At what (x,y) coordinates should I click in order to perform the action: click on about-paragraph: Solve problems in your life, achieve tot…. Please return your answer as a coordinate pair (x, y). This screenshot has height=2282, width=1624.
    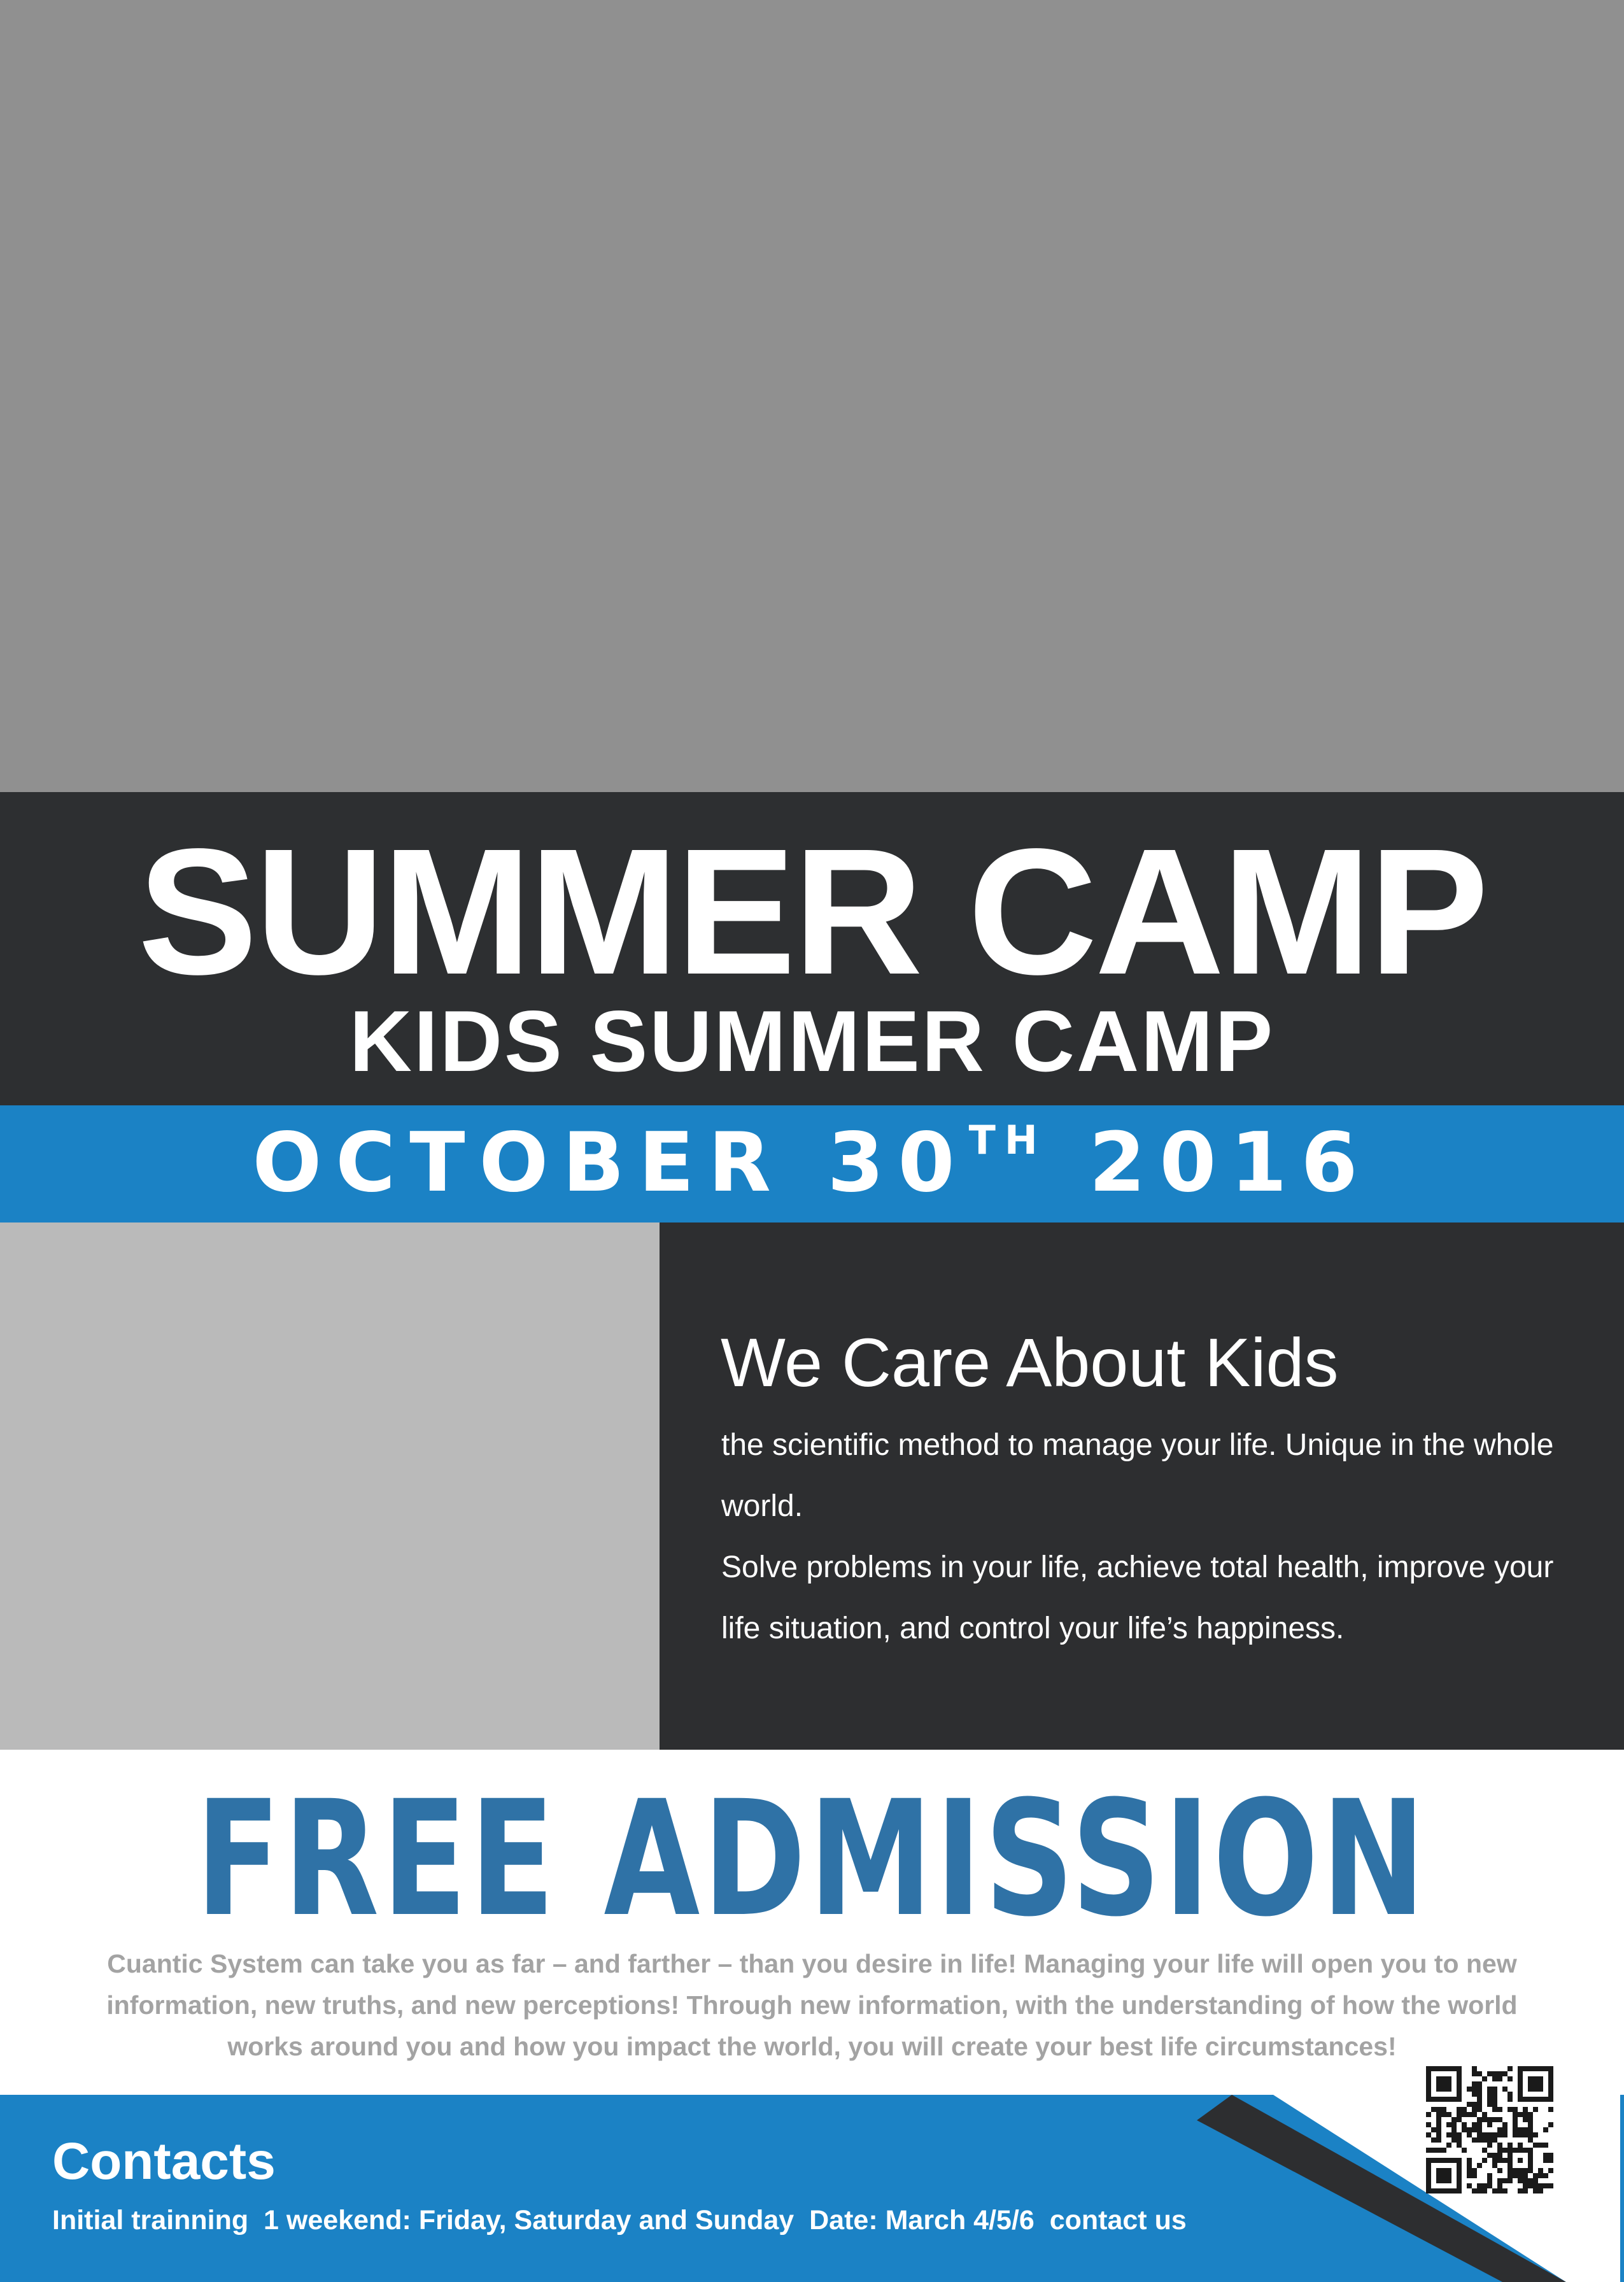
    Looking at the image, I should click on (1137, 1597).